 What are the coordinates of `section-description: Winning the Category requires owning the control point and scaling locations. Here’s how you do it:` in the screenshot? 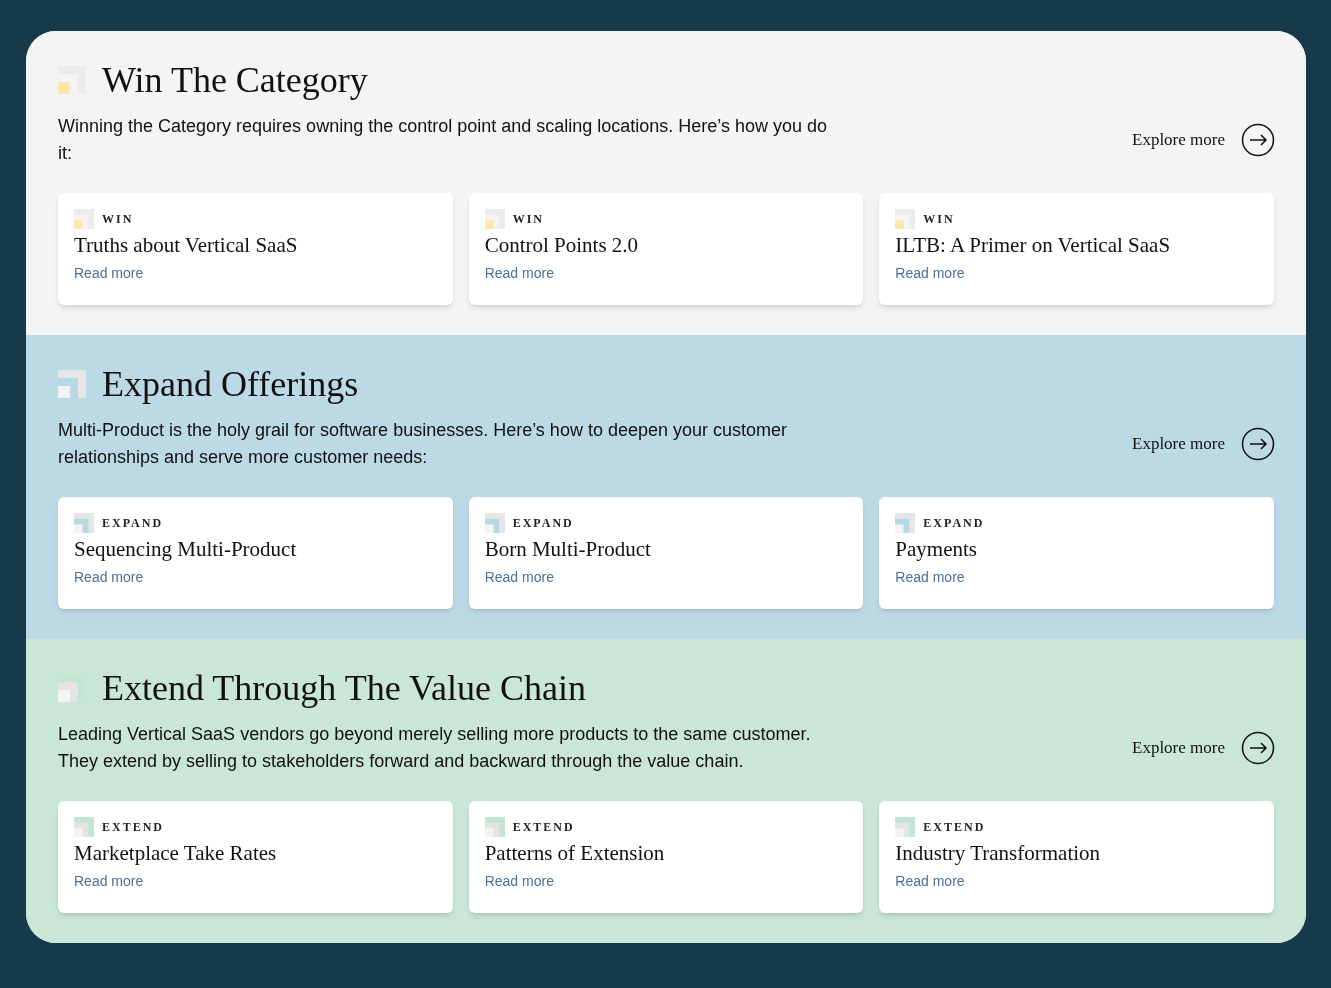 It's located at (443, 140).